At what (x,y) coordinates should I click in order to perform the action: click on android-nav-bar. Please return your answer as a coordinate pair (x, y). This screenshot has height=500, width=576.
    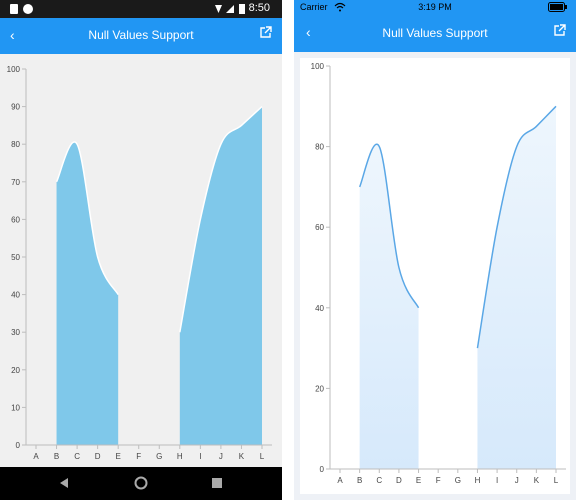
    Looking at the image, I should click on (141, 483).